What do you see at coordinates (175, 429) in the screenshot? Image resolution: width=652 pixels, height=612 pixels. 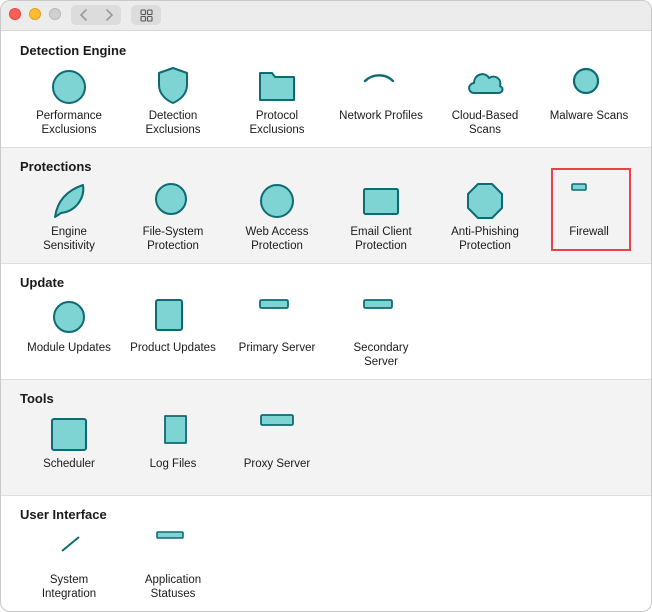 I see `log-files-icon` at bounding box center [175, 429].